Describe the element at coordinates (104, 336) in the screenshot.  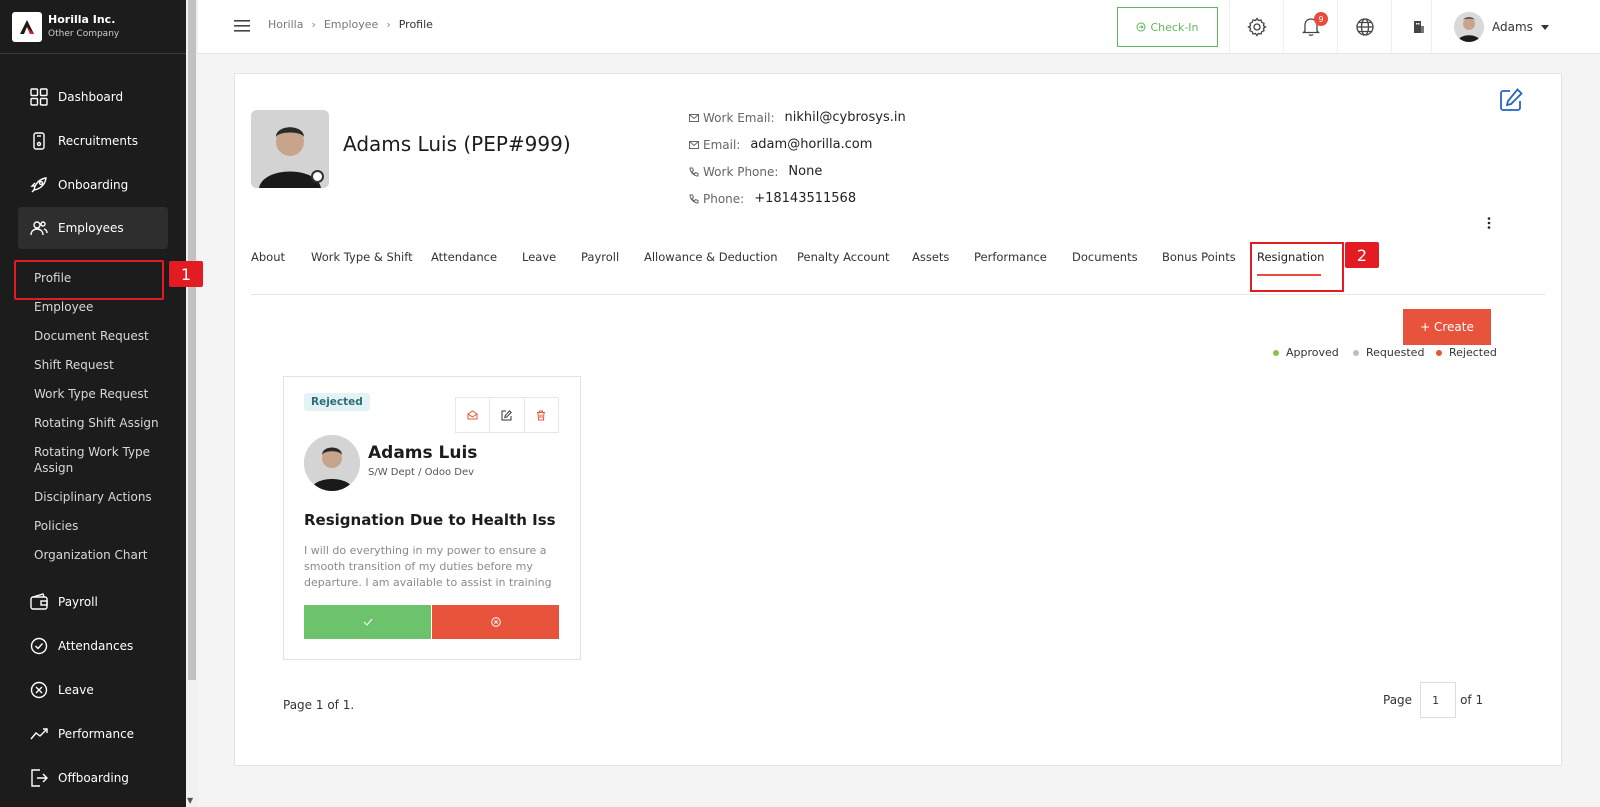
I see `sidebar-subitem-document-request: Document Request` at that location.